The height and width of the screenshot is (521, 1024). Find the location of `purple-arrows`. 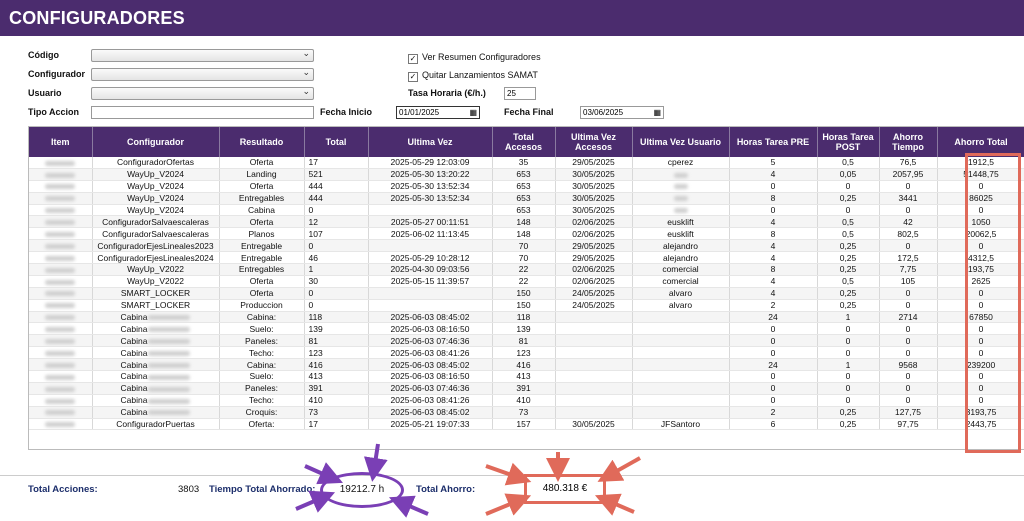

purple-arrows is located at coordinates (362, 480).